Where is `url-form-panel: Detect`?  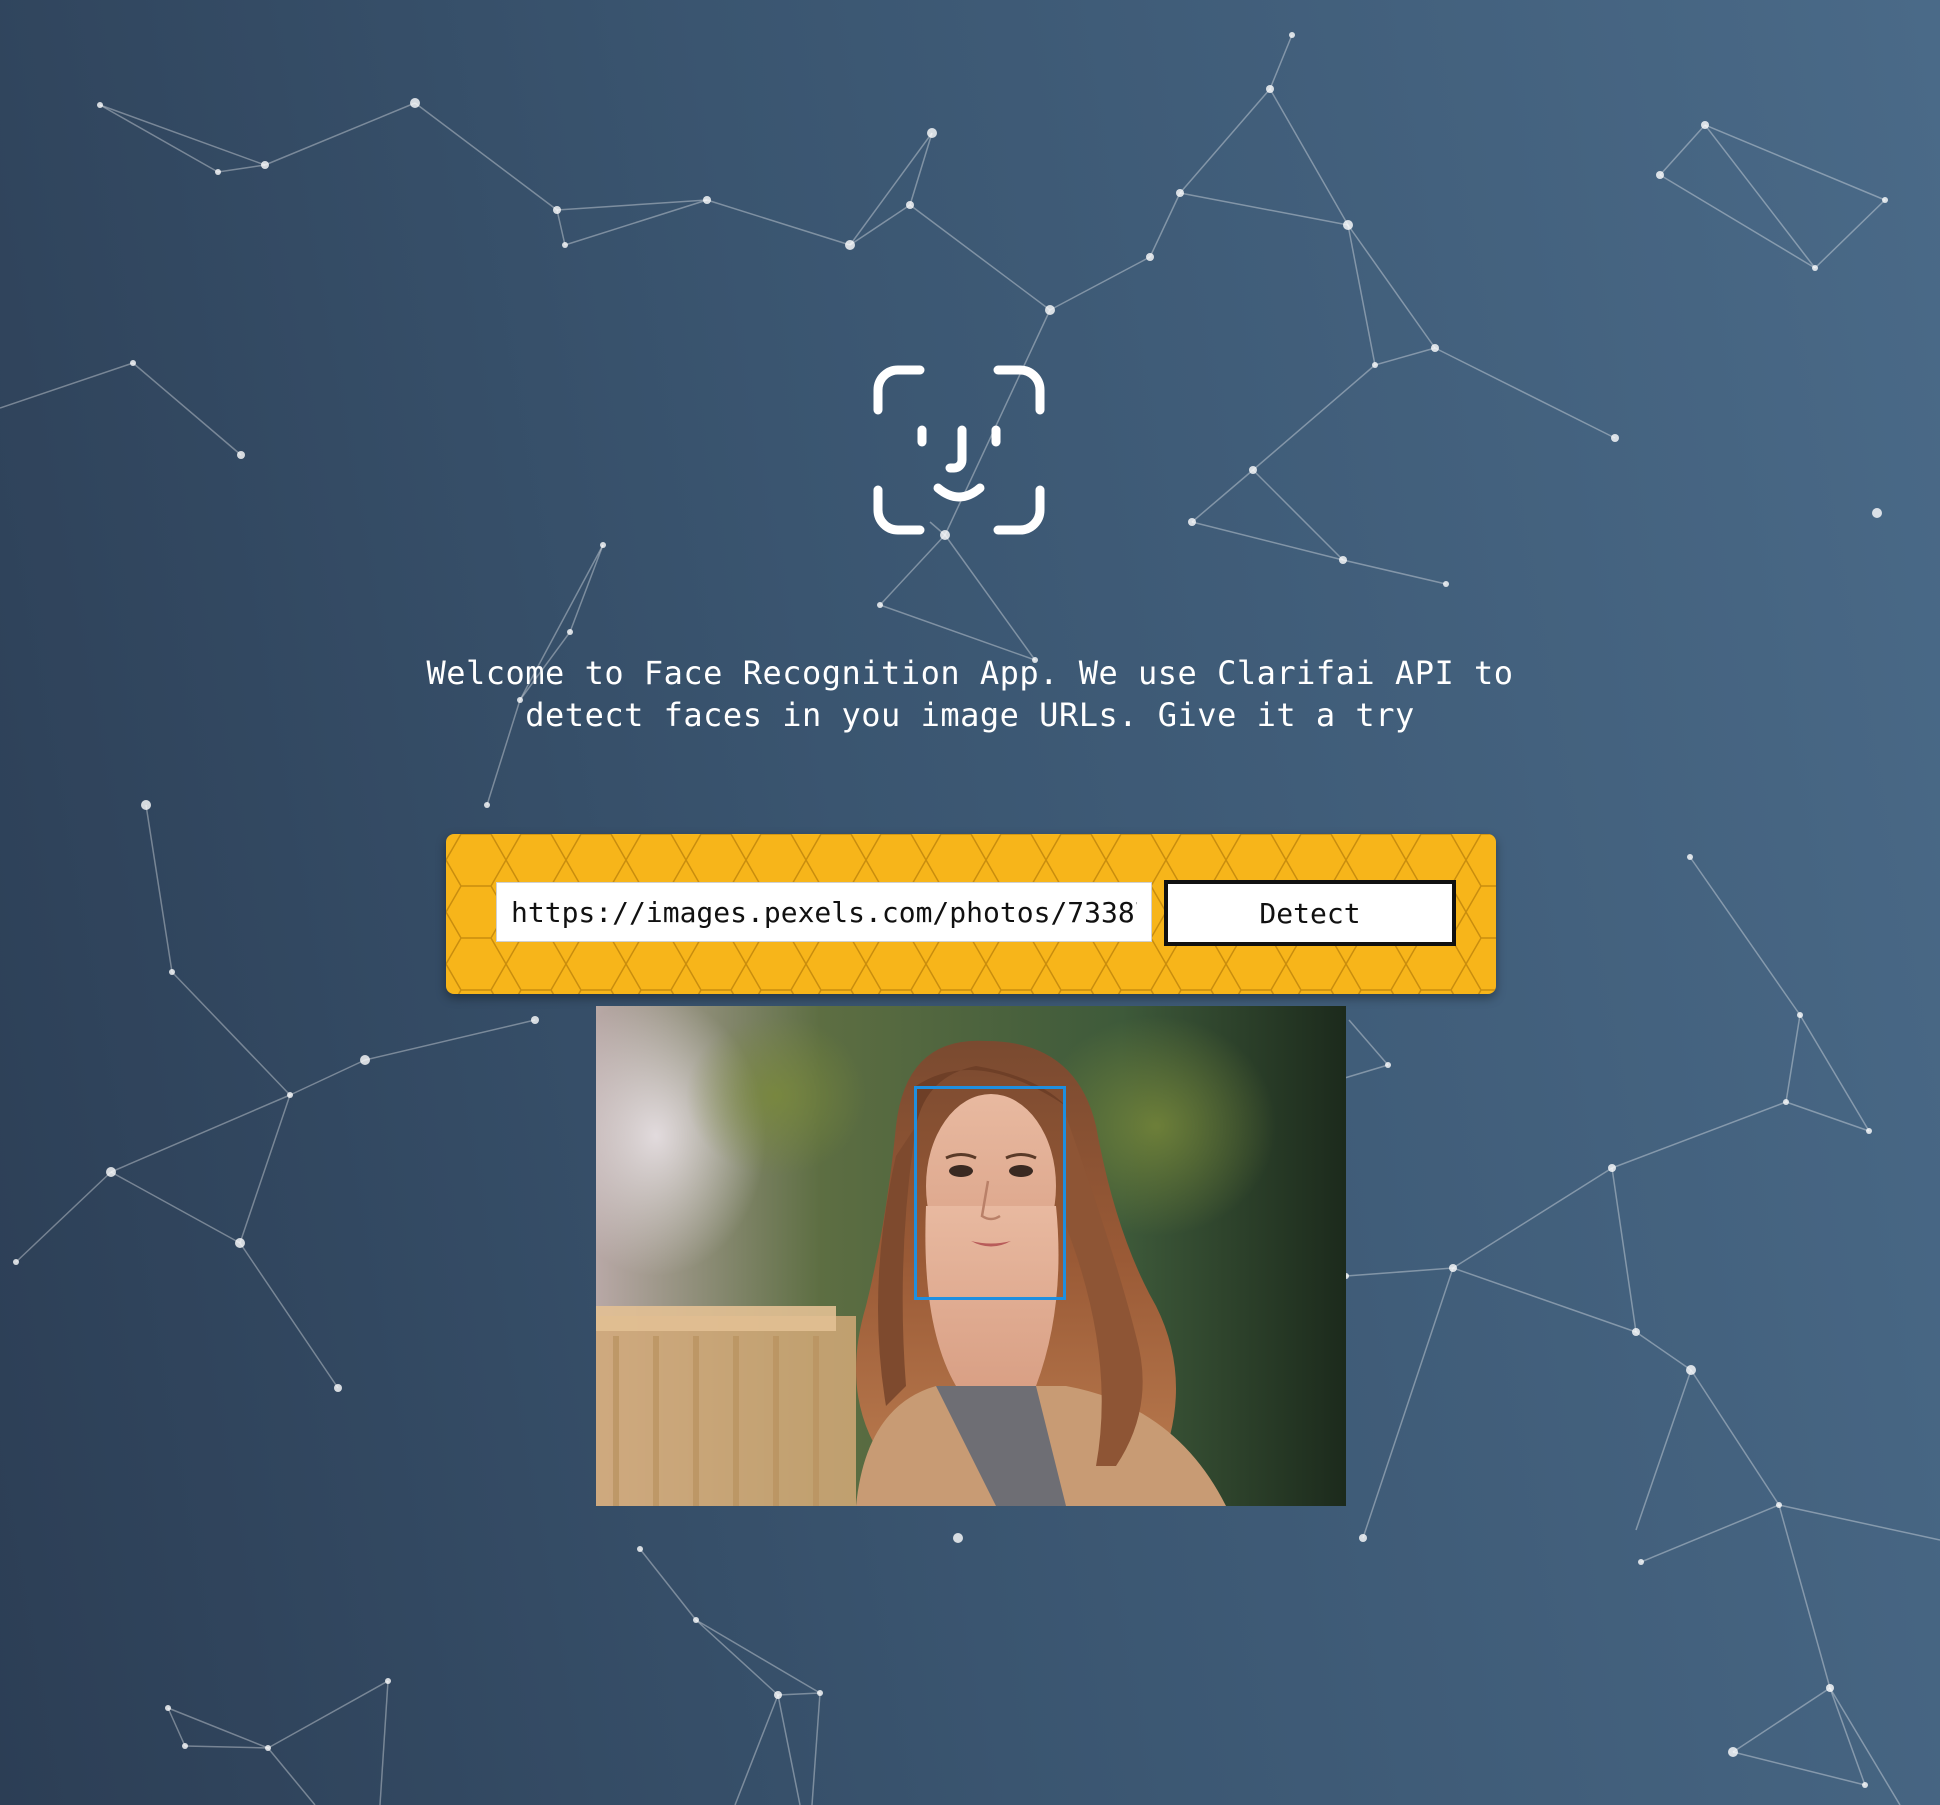 url-form-panel: Detect is located at coordinates (971, 914).